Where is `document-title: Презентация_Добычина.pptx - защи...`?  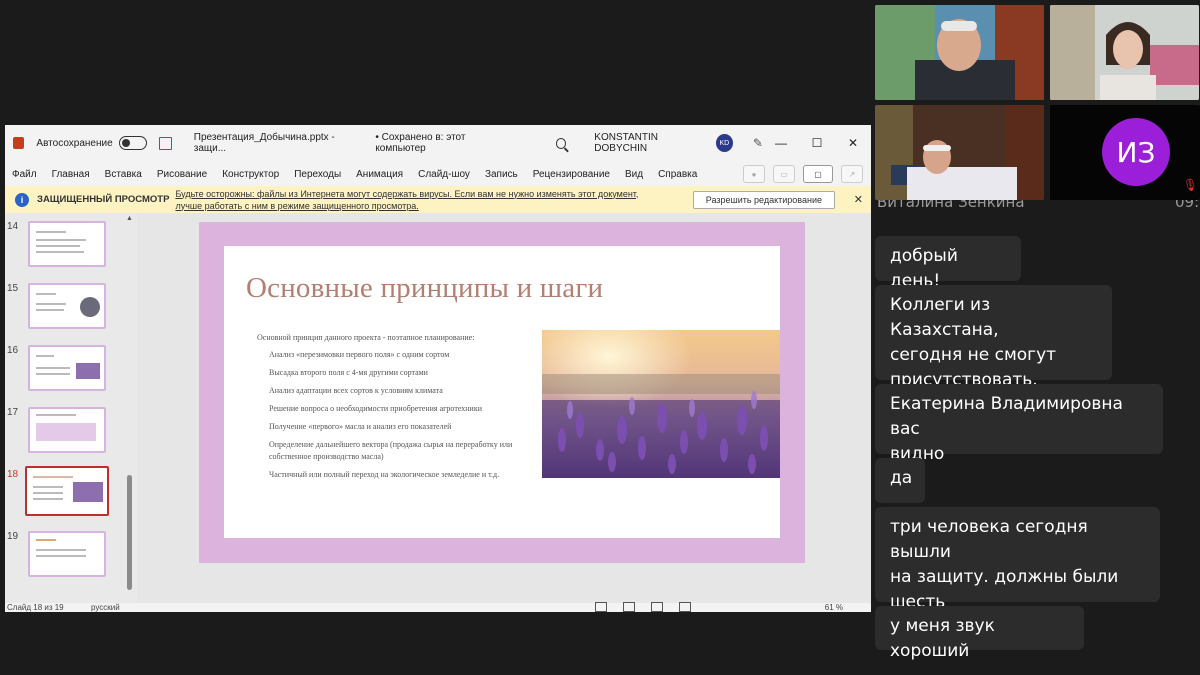 document-title: Презентация_Добычина.pptx - защи... is located at coordinates (278, 143).